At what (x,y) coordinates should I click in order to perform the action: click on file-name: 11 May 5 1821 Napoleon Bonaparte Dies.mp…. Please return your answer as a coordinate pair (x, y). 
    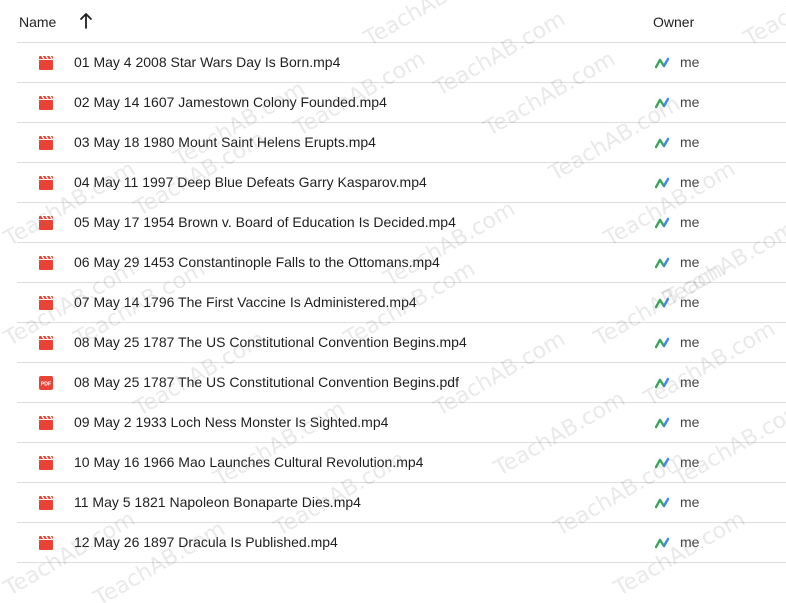
    Looking at the image, I should click on (217, 502).